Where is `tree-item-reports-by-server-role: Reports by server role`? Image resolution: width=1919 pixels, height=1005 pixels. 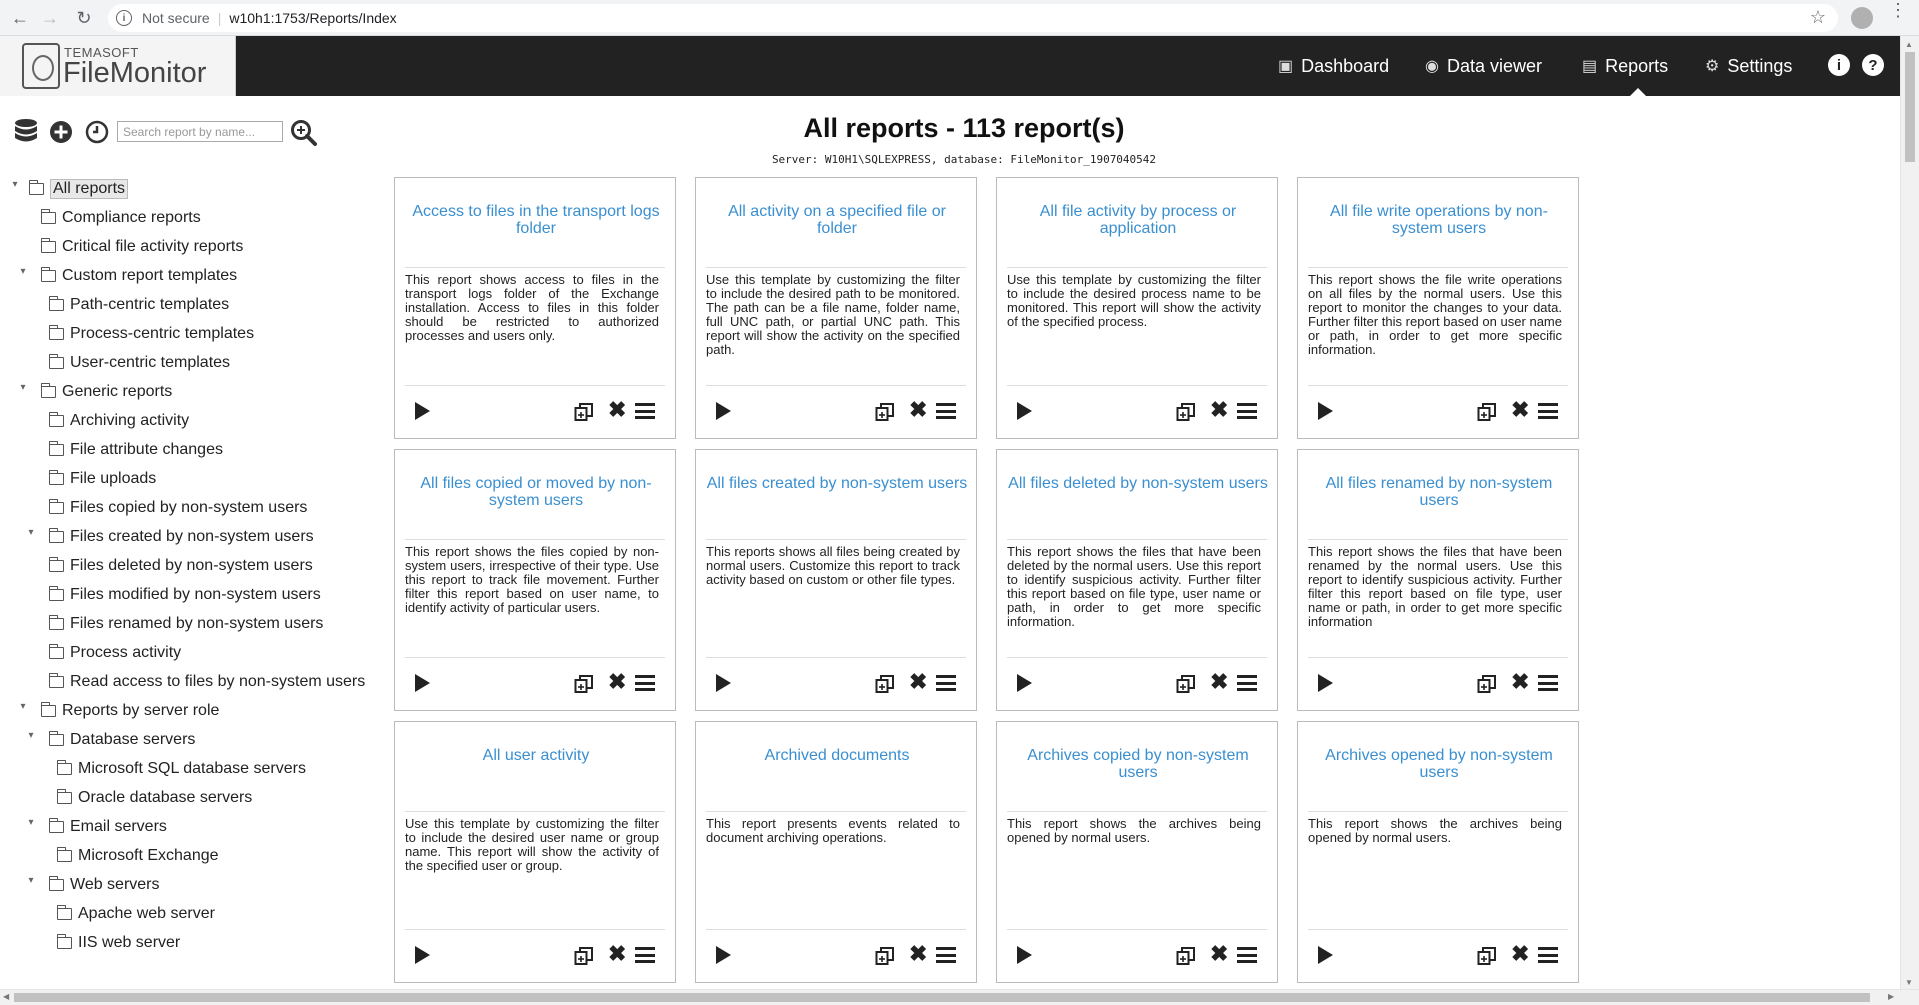
tree-item-reports-by-server-role: Reports by server role is located at coordinates (129, 711).